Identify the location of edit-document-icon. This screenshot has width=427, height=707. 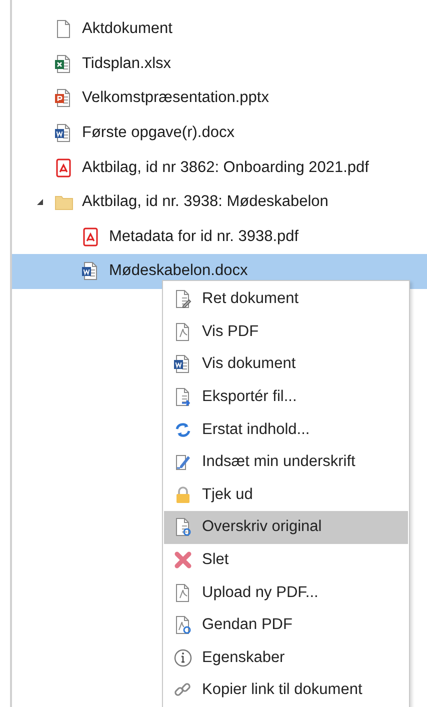
(183, 299).